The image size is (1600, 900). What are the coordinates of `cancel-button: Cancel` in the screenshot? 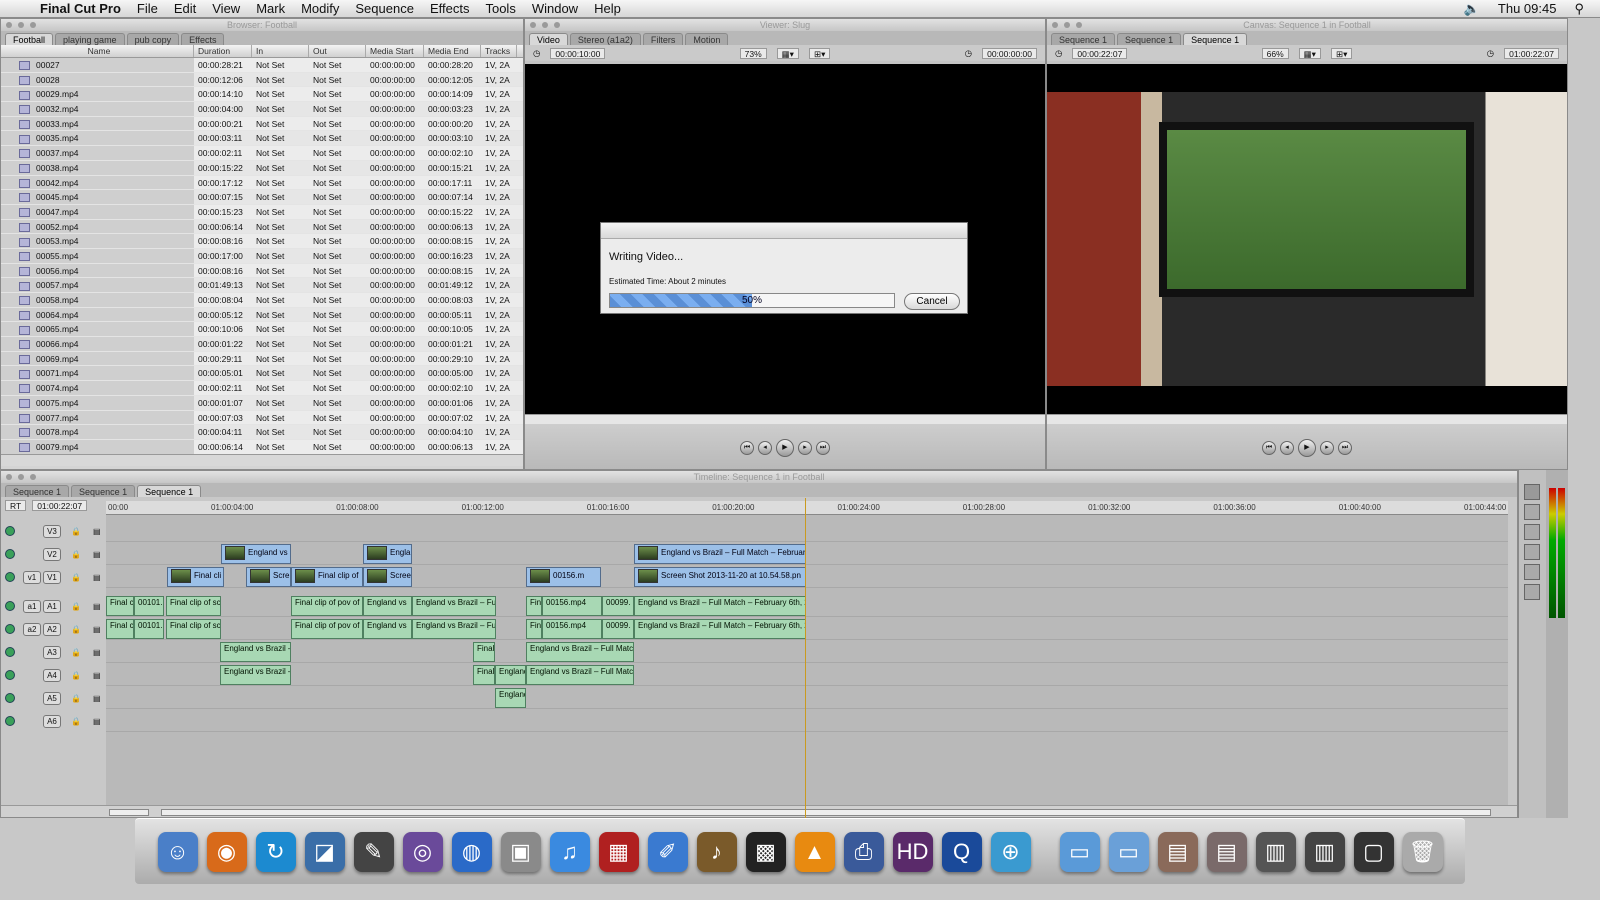 It's located at (932, 301).